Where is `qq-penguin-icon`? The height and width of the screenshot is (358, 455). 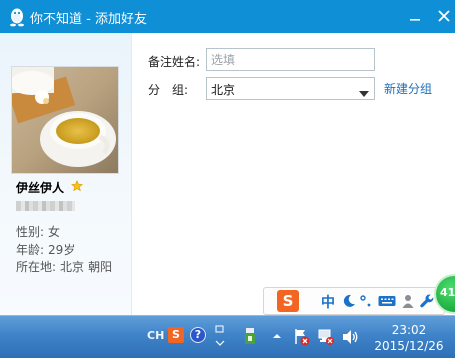
qq-penguin-icon is located at coordinates (17, 17).